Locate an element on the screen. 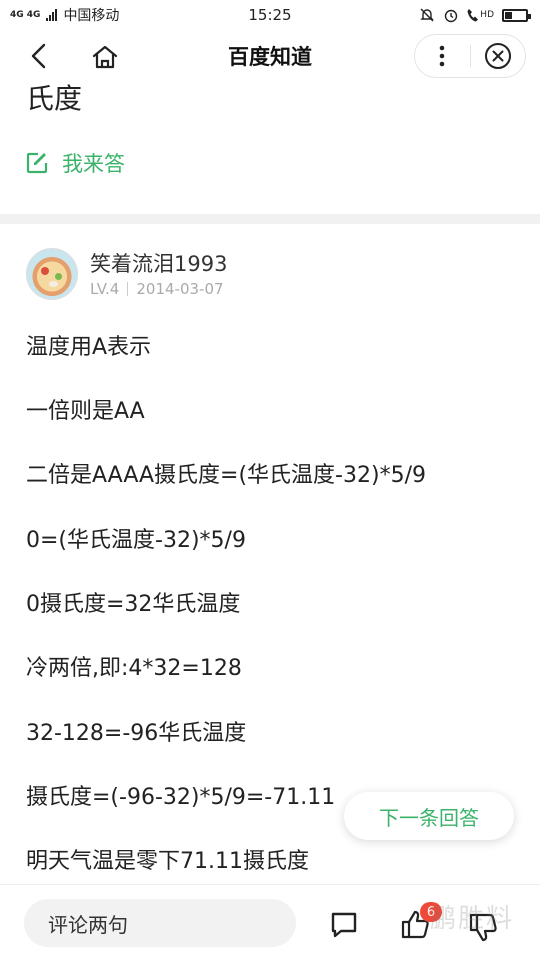 The height and width of the screenshot is (960, 540). answer-line: 一倍则是AA is located at coordinates (85, 411).